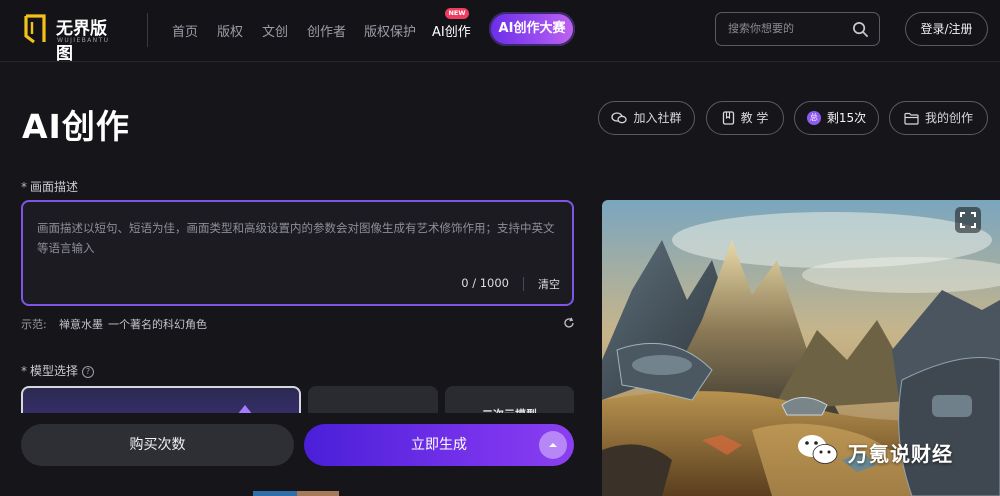 The height and width of the screenshot is (496, 1000). I want to click on my-works-label: 我的创作, so click(948, 118).